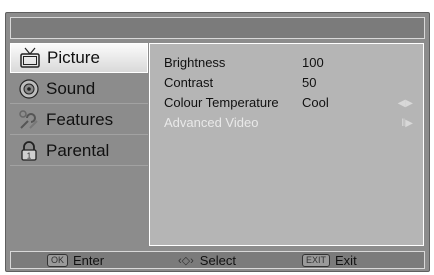 This screenshot has width=434, height=275. I want to click on hint-exit: EXIT Exit, so click(329, 260).